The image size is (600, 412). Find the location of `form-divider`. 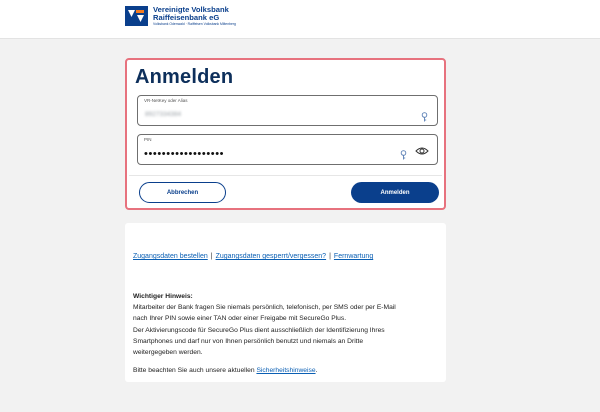

form-divider is located at coordinates (285, 175).